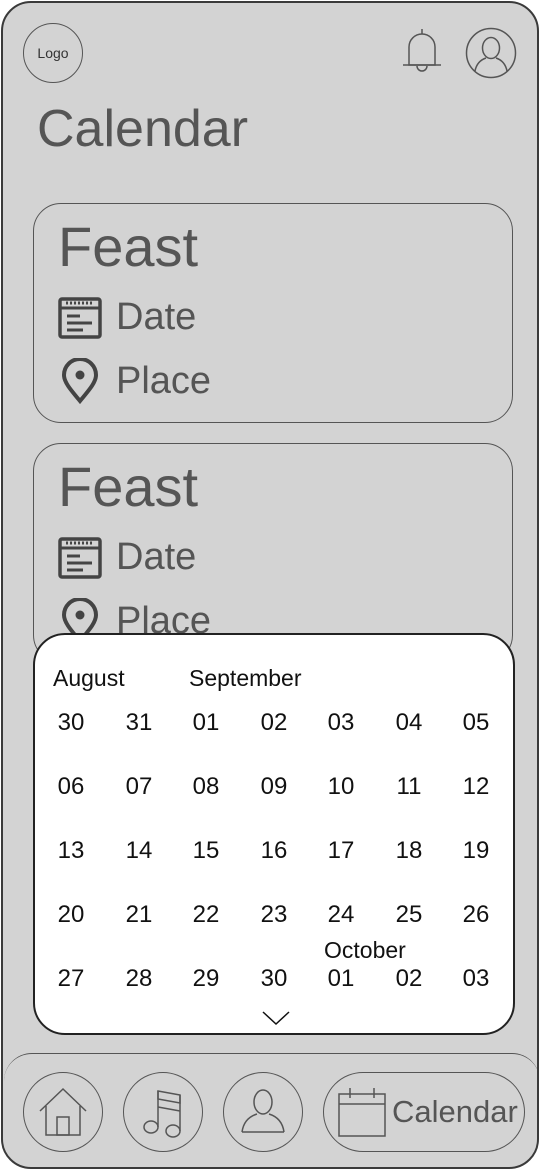 The height and width of the screenshot is (1172, 542). I want to click on day-cell: 19, so click(476, 851).